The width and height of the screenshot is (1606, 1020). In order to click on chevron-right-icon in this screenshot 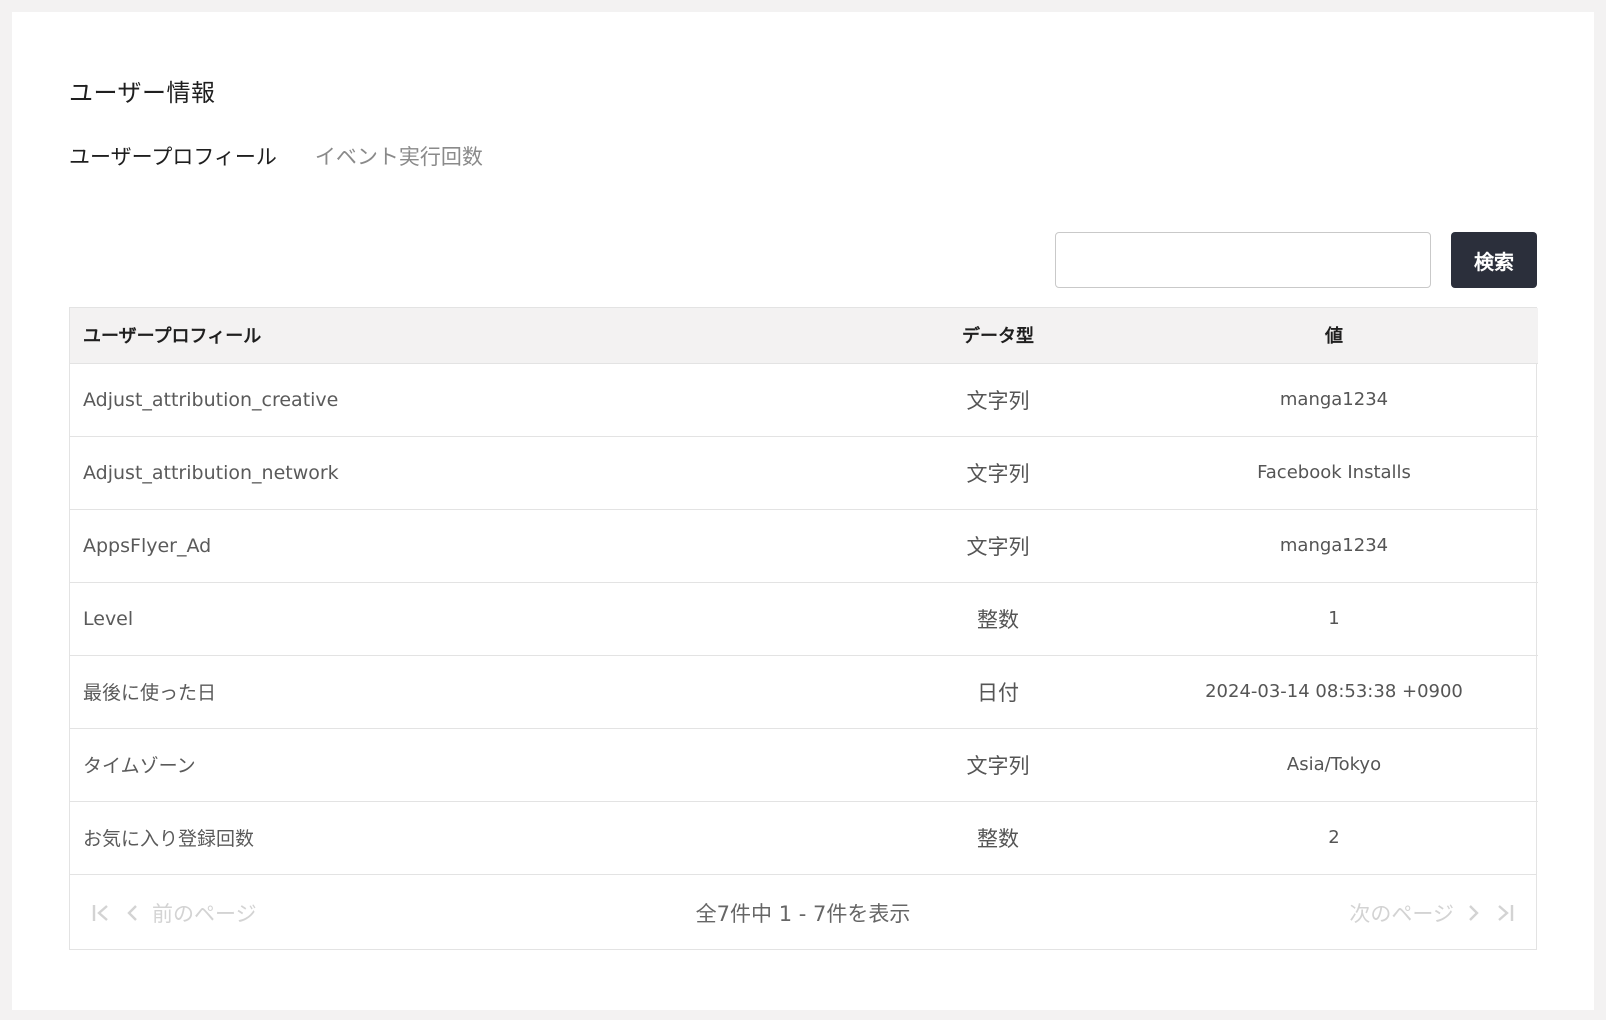, I will do `click(1474, 913)`.